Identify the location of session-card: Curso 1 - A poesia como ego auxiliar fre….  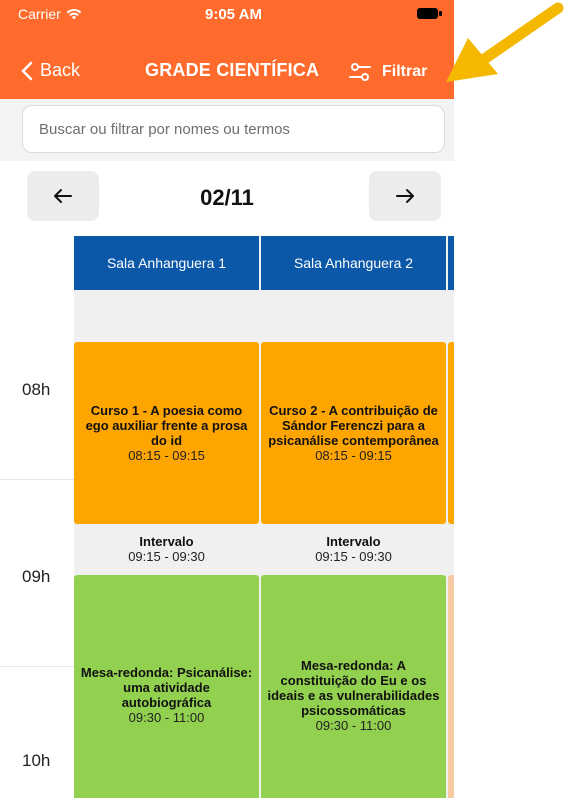
(166, 433).